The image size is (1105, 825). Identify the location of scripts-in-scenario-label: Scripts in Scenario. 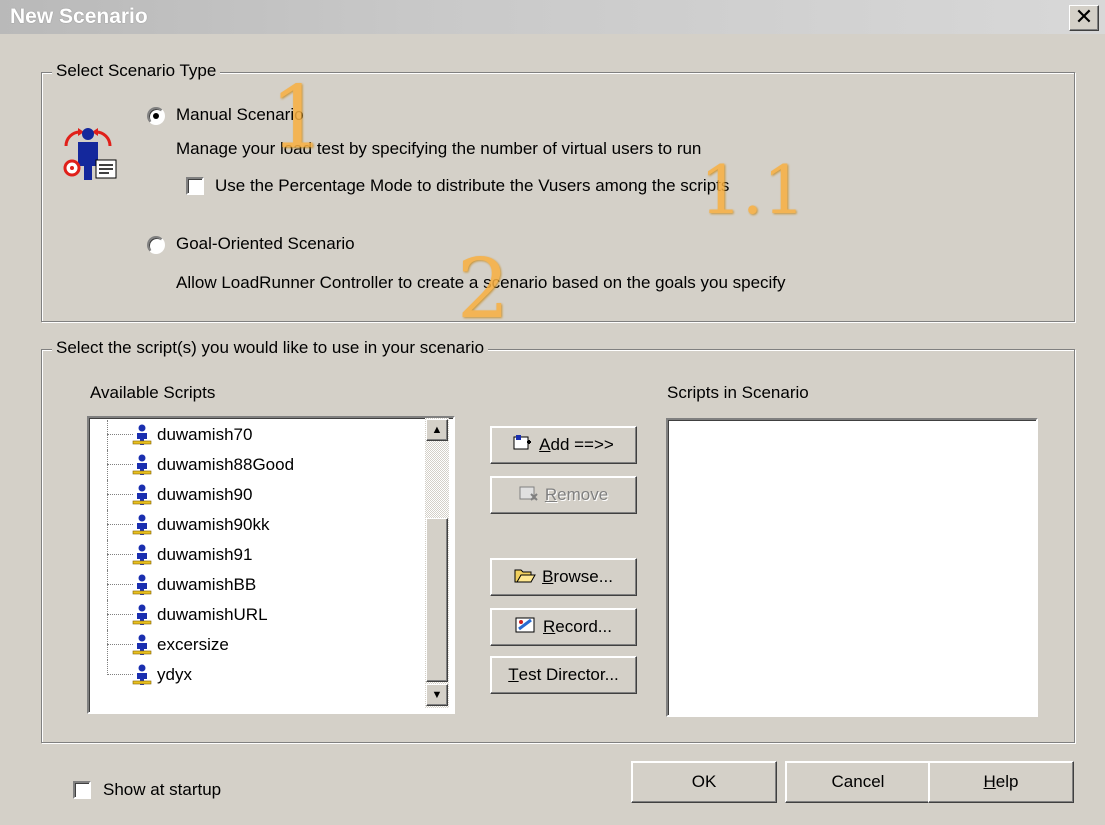
(738, 392).